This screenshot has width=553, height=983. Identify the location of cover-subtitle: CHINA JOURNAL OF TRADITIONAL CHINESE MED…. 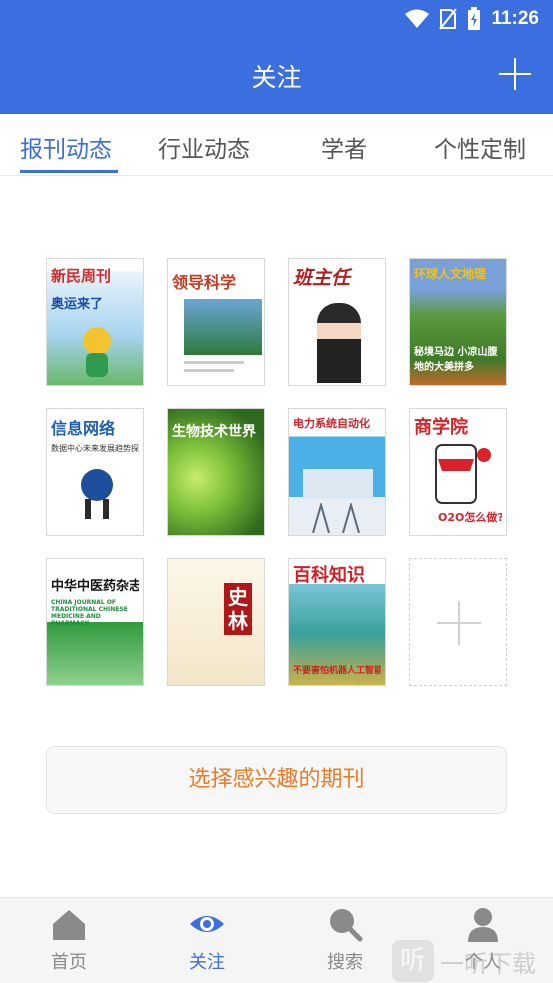
(89, 613).